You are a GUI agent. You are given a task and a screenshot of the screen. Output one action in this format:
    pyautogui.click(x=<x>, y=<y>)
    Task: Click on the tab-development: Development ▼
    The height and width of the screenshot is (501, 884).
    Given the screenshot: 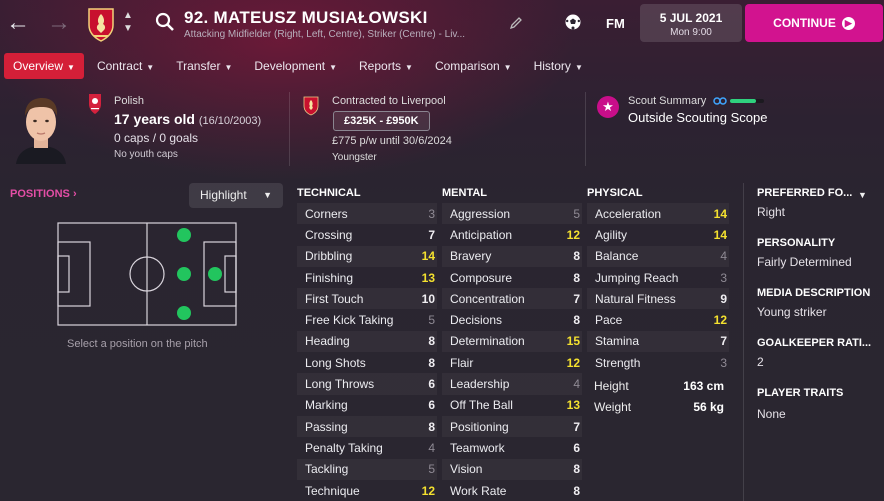 What is the action you would take?
    pyautogui.click(x=295, y=66)
    